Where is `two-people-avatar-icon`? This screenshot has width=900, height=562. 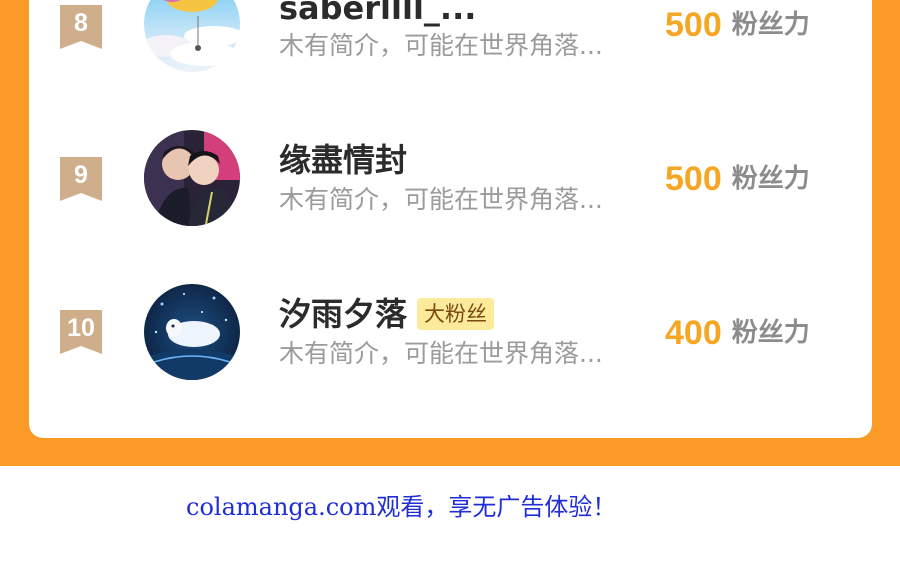
two-people-avatar-icon is located at coordinates (192, 178).